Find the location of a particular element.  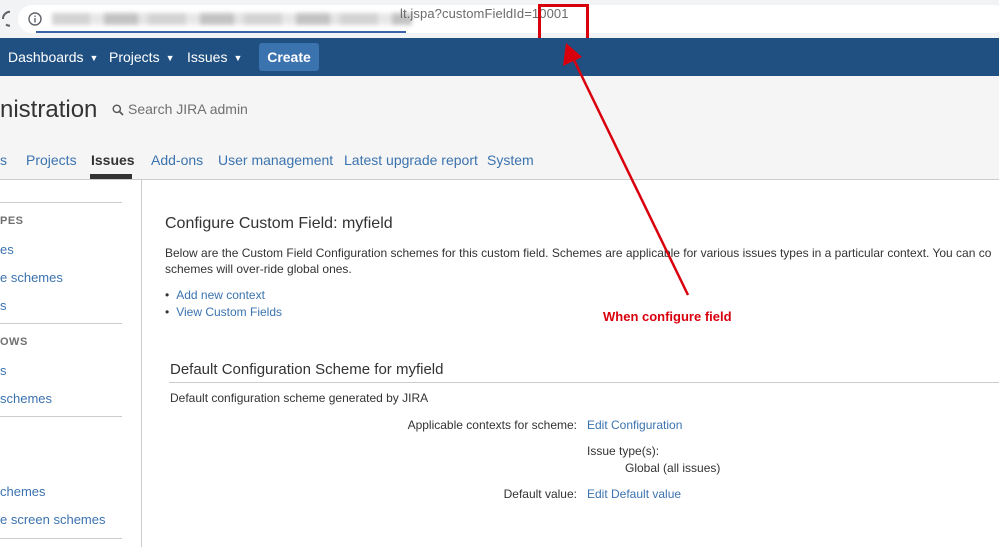

active-tab-indicator is located at coordinates (111, 176).